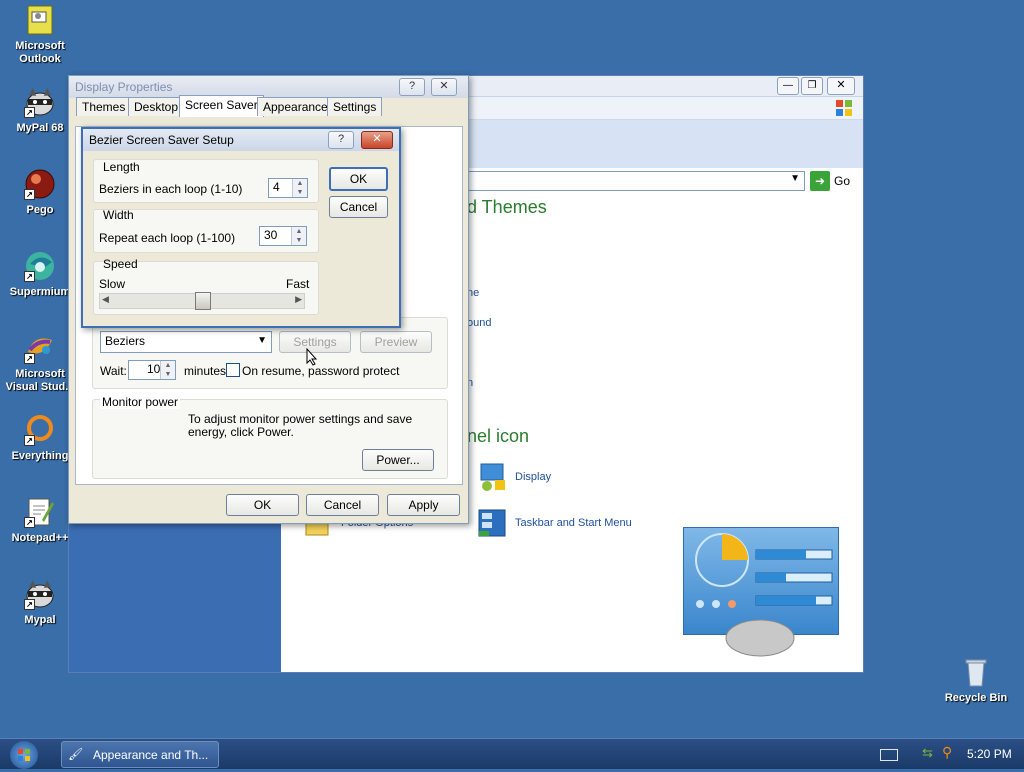 The image size is (1024, 772). I want to click on desktop-icon-recycle-bin: Recycle Bin, so click(976, 680).